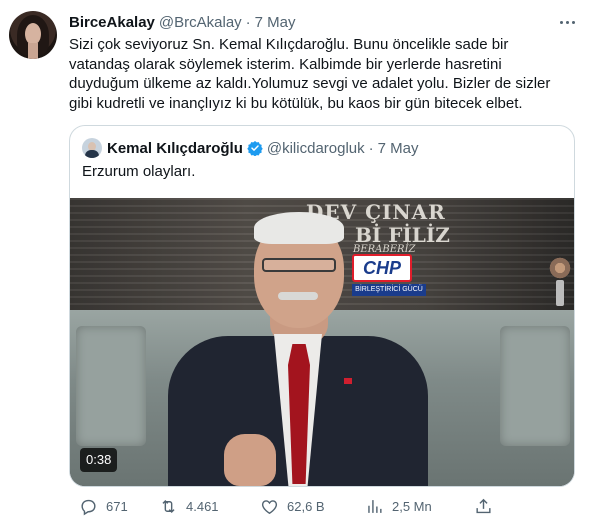 Image resolution: width=594 pixels, height=527 pixels. I want to click on share-button, so click(483, 506).